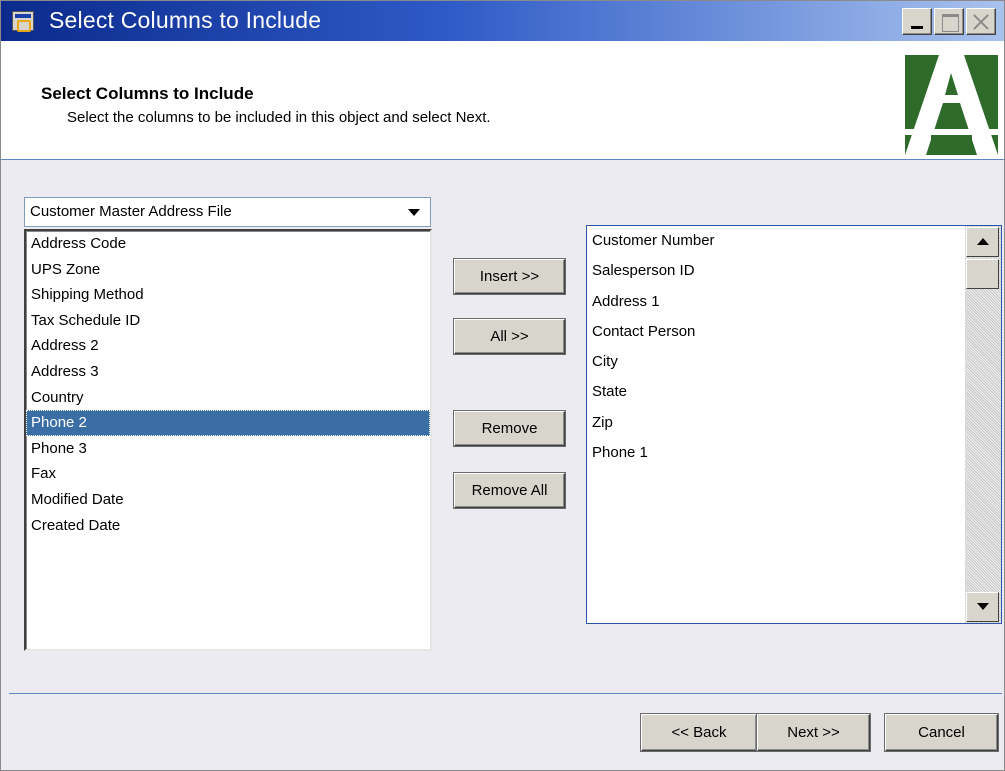  What do you see at coordinates (981, 21) in the screenshot?
I see `close-button` at bounding box center [981, 21].